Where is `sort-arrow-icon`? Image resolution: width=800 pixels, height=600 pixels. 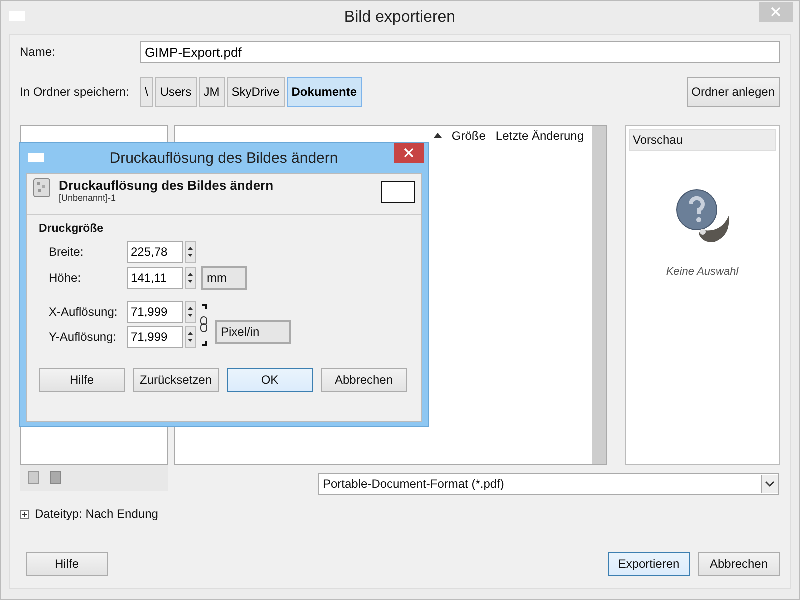
sort-arrow-icon is located at coordinates (438, 136).